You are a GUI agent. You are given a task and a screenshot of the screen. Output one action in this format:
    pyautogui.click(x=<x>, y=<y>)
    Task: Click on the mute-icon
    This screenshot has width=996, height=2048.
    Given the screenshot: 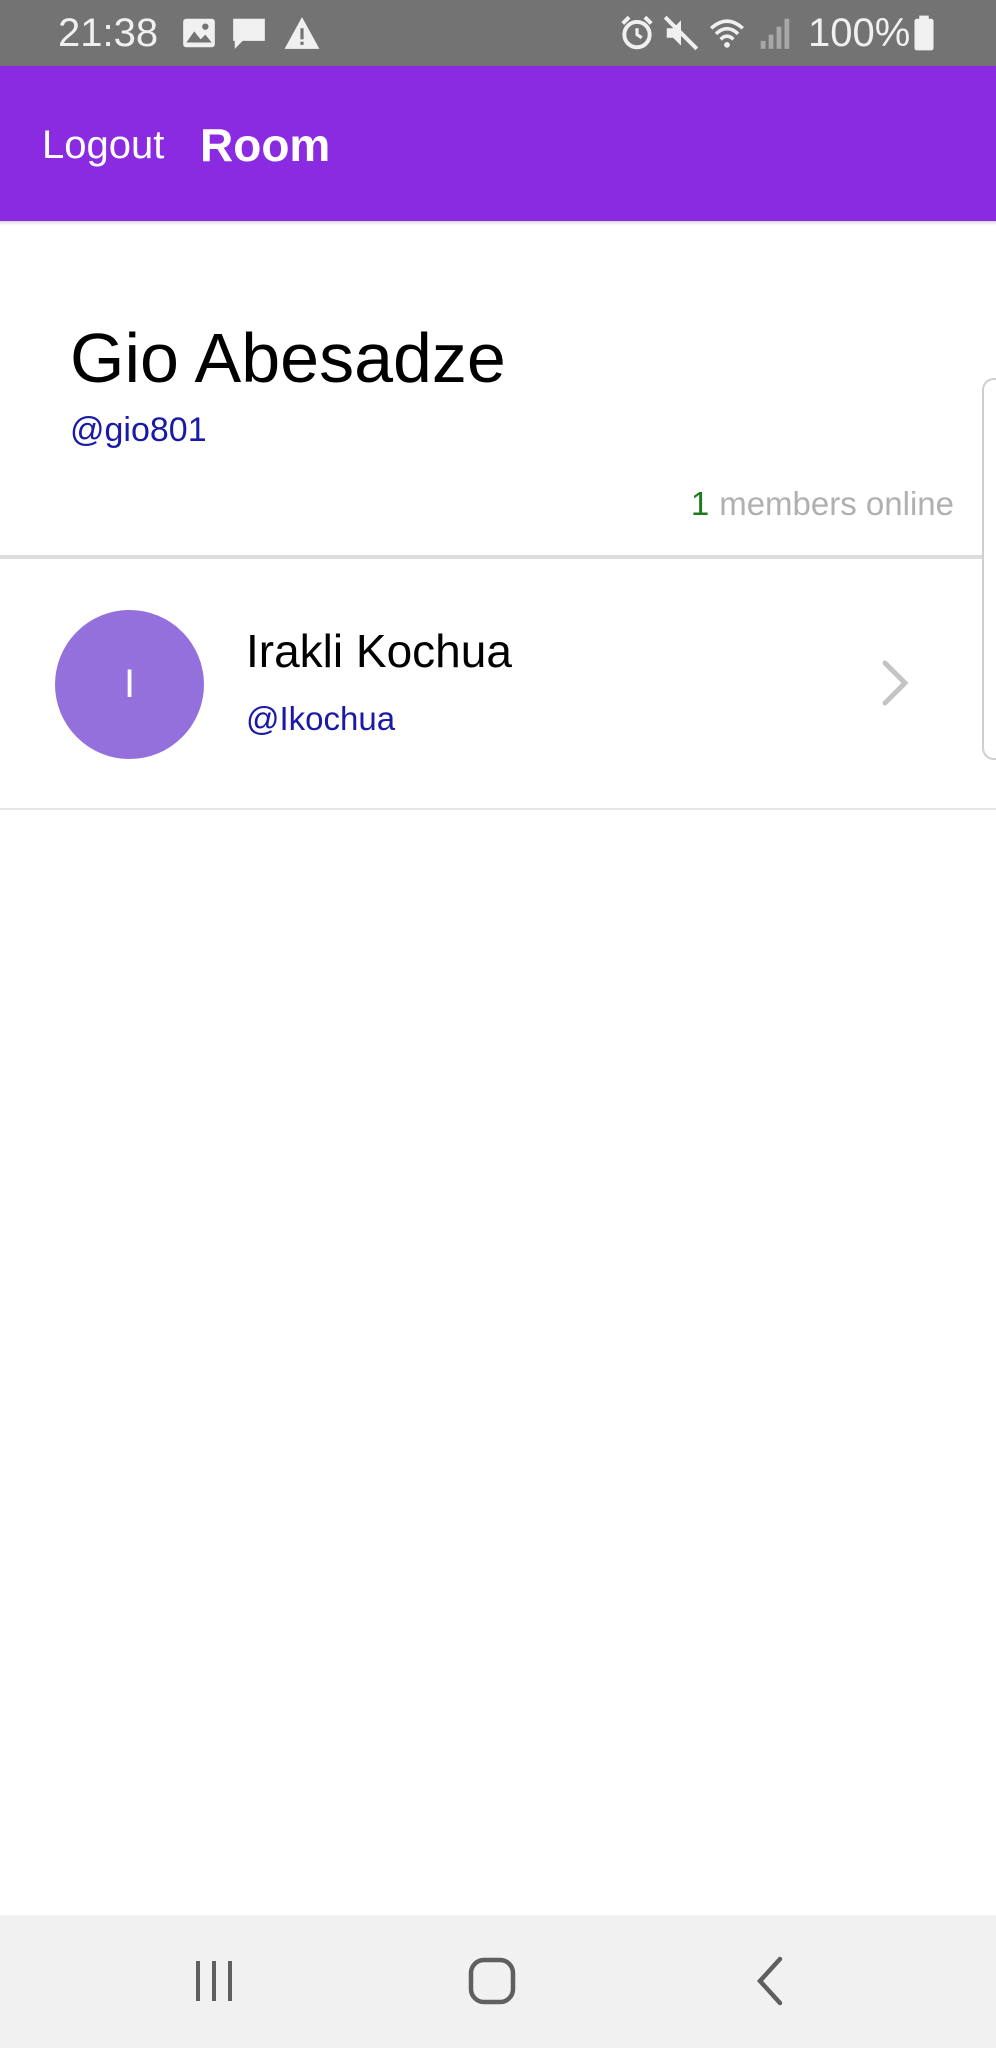 What is the action you would take?
    pyautogui.click(x=681, y=33)
    